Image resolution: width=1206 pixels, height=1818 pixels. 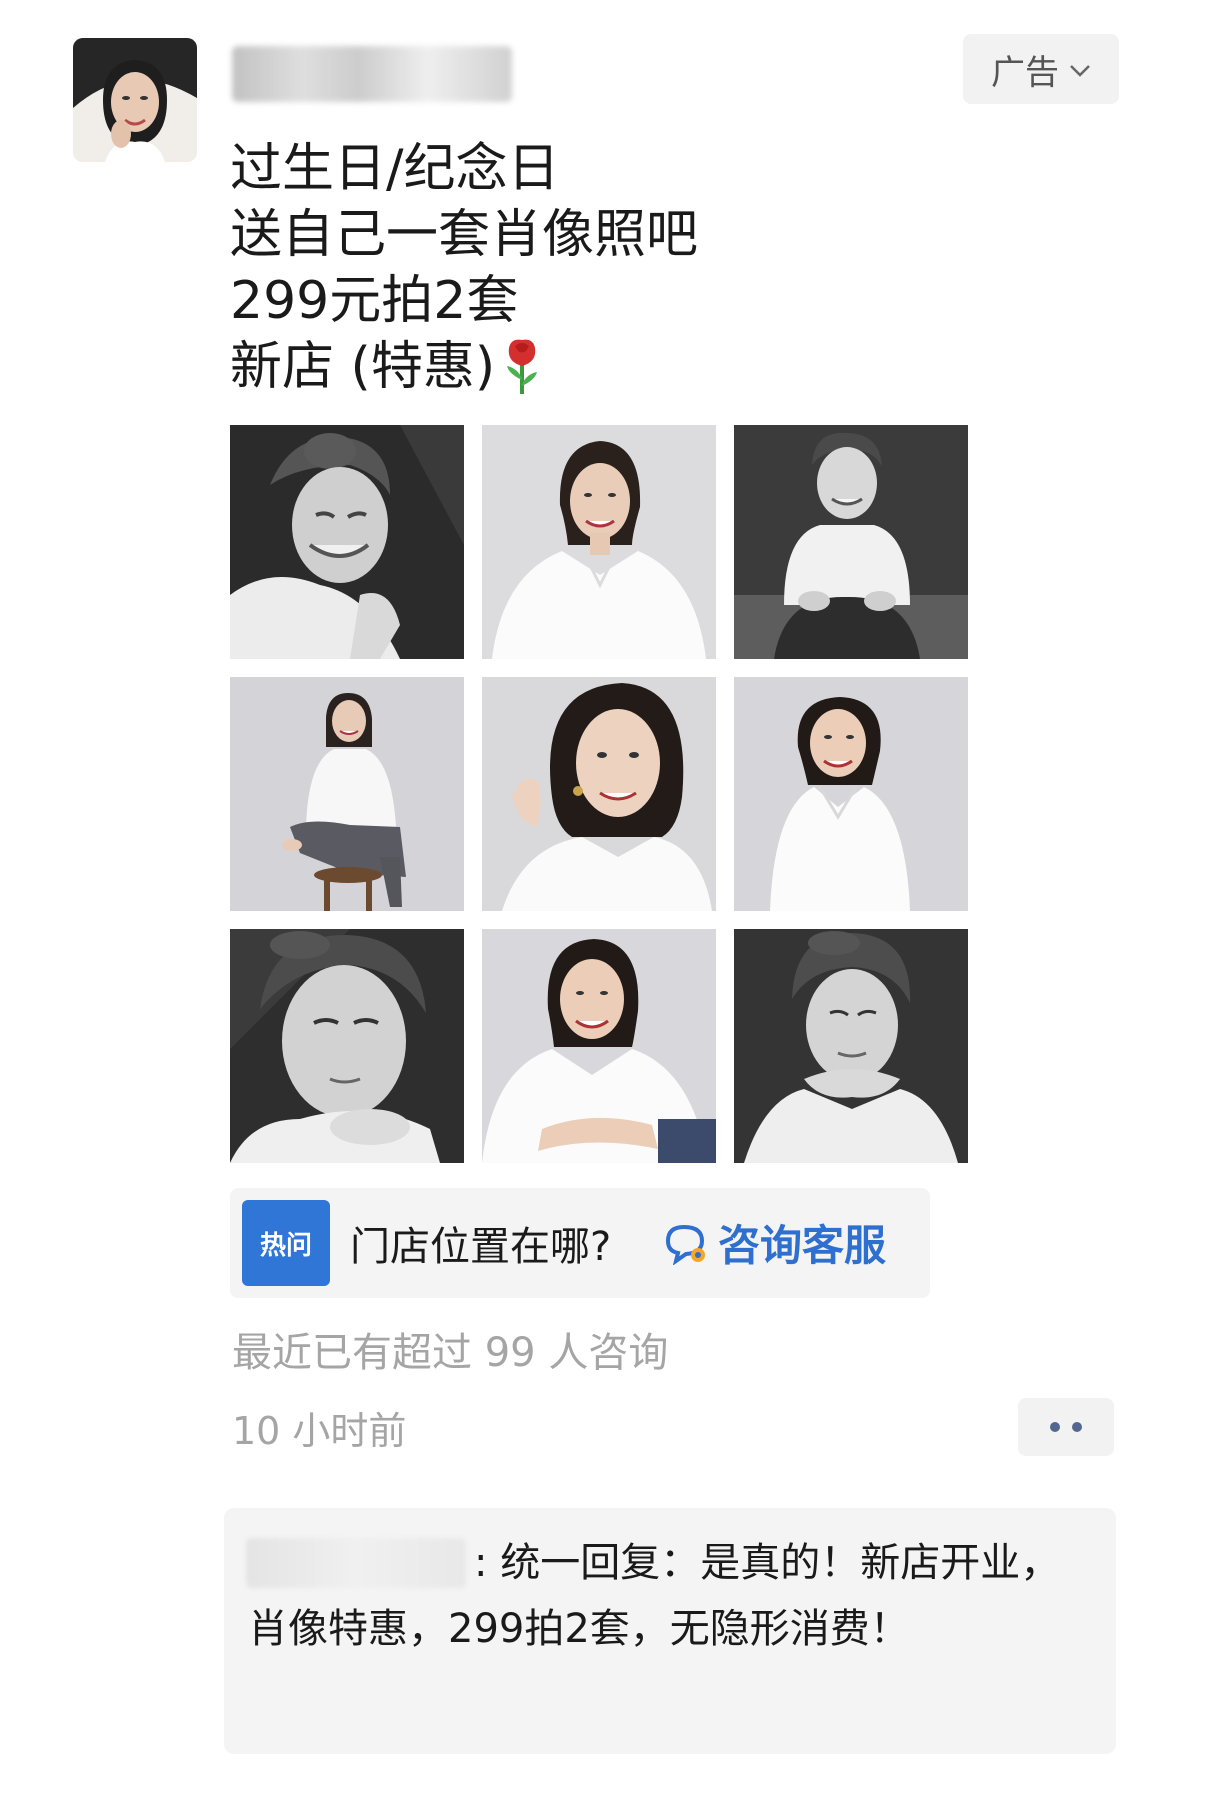 What do you see at coordinates (1080, 71) in the screenshot?
I see `chevron-down-icon` at bounding box center [1080, 71].